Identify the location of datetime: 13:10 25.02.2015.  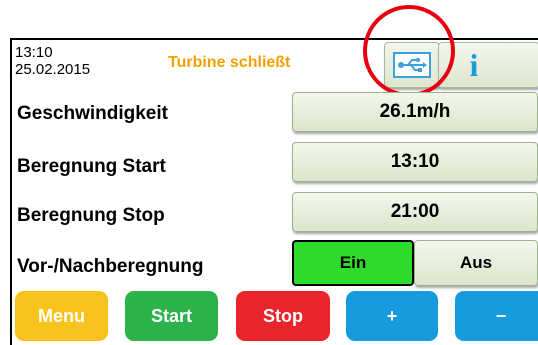
(52, 61).